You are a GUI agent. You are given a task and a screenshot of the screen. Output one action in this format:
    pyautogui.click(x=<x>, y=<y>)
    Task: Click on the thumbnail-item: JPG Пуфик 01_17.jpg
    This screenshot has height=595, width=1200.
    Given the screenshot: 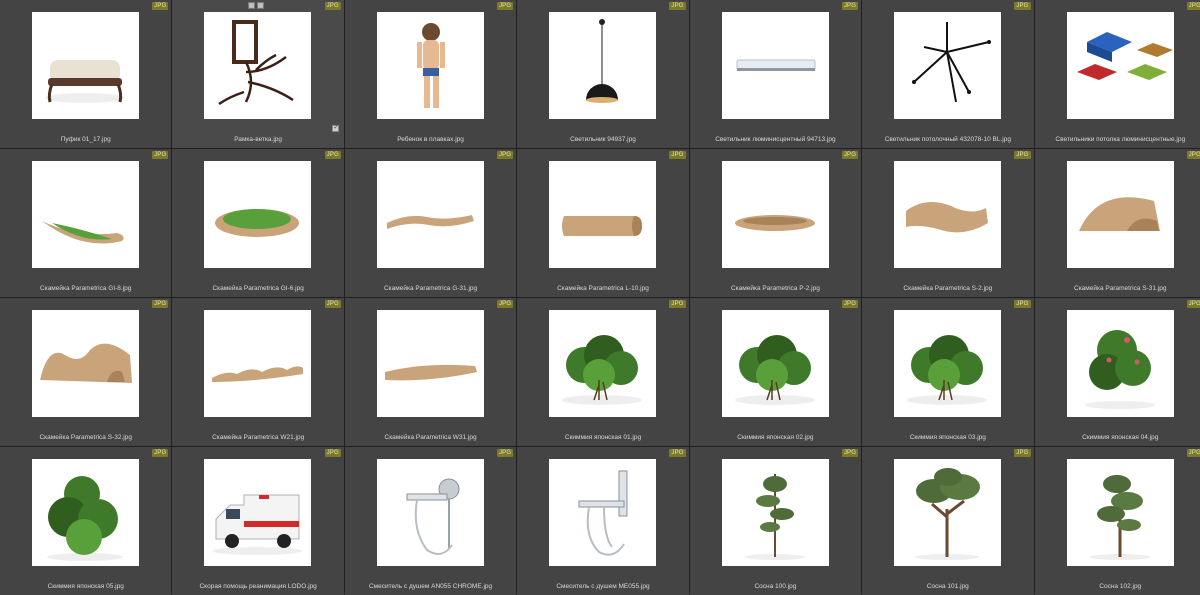 What is the action you would take?
    pyautogui.click(x=86, y=74)
    